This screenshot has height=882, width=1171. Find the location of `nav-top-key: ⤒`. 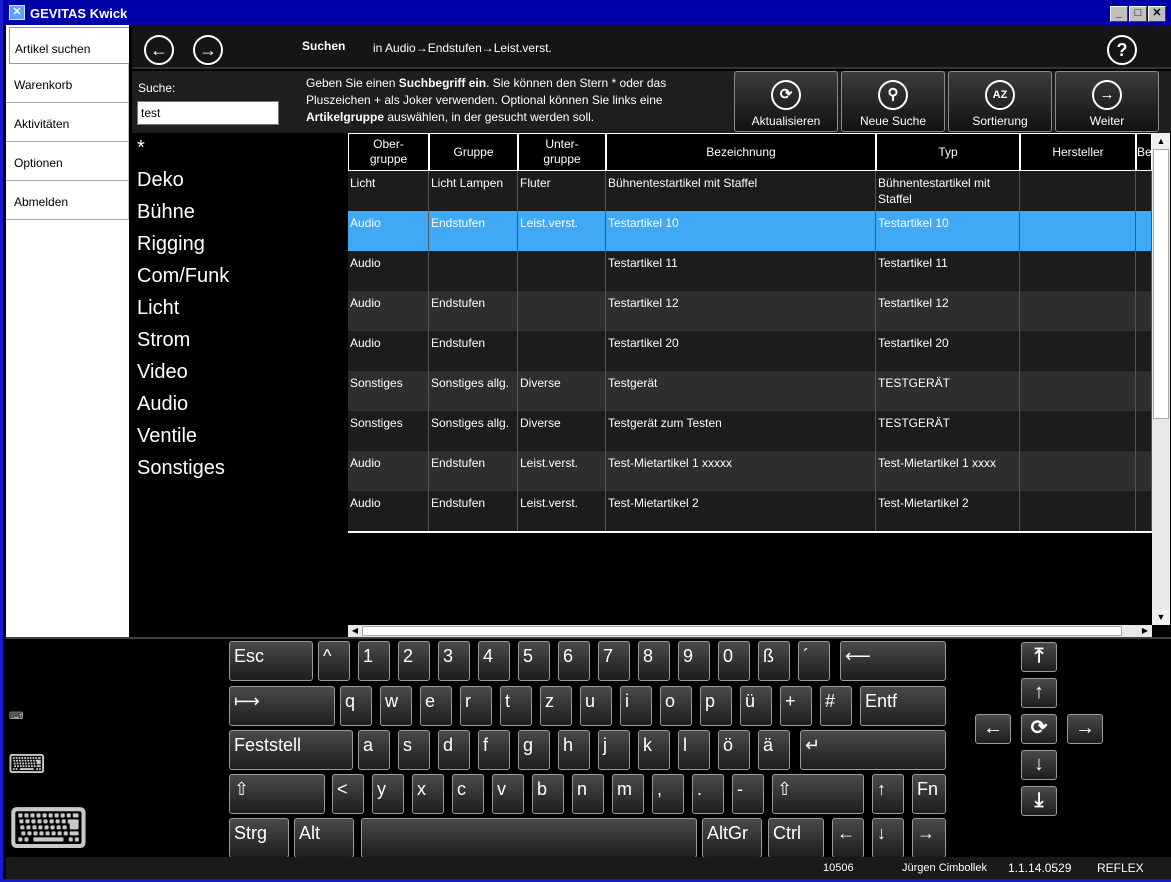

nav-top-key: ⤒ is located at coordinates (1039, 657).